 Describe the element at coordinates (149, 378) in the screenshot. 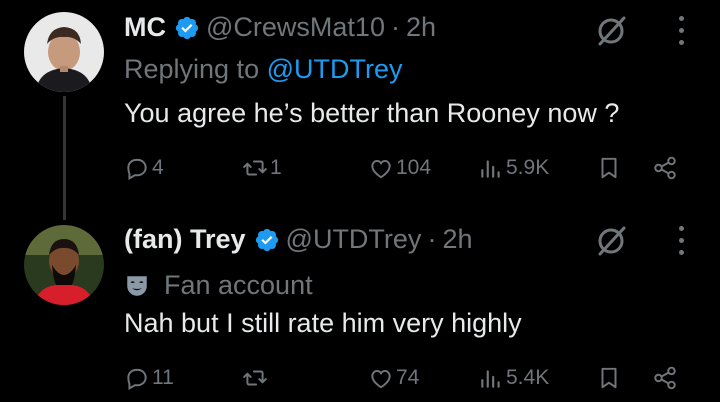

I see `reply-button: 11` at that location.